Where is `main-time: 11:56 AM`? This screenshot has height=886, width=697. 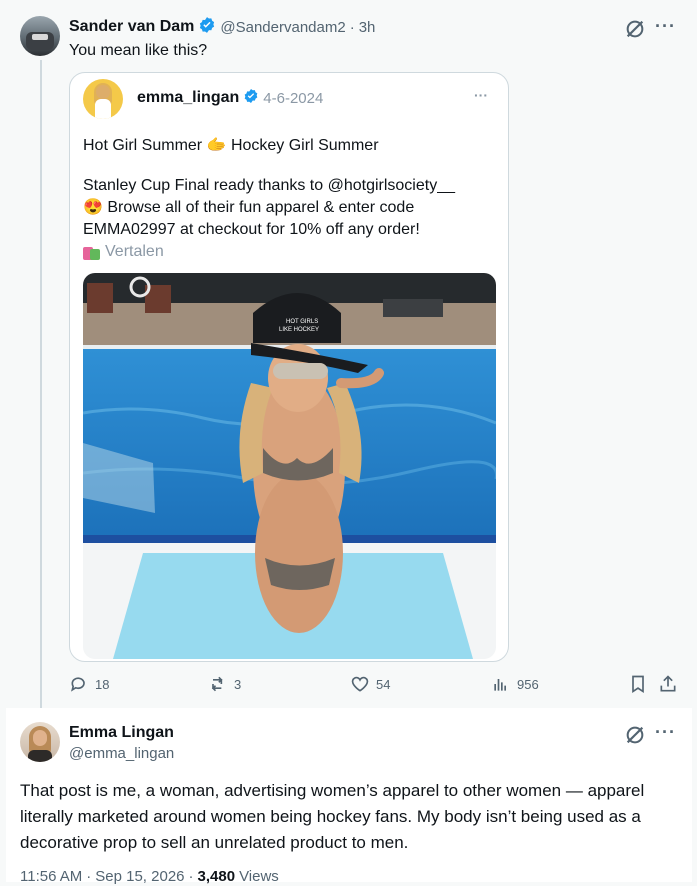
main-time: 11:56 AM is located at coordinates (51, 876).